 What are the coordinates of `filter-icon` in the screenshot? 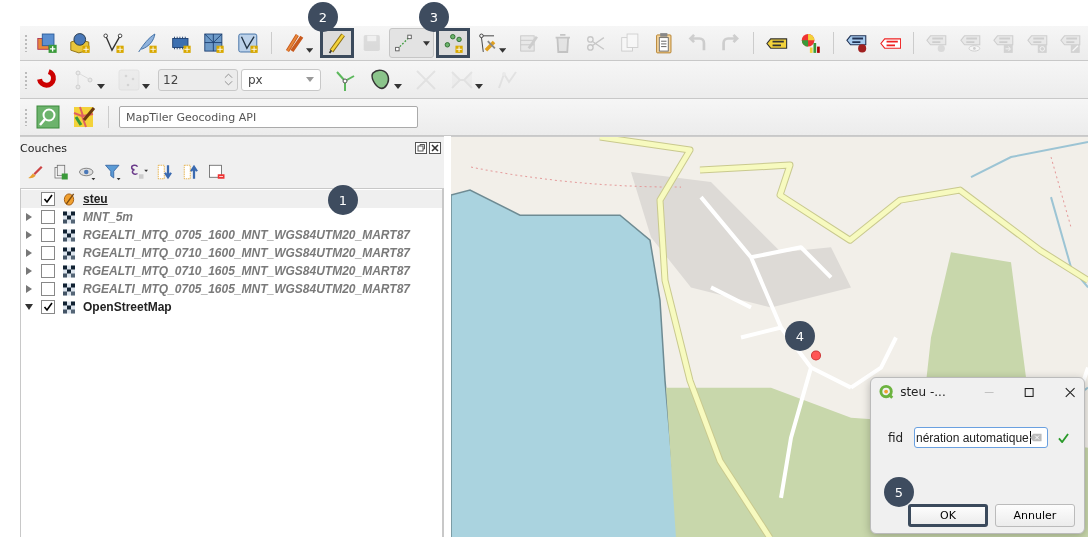 It's located at (113, 172).